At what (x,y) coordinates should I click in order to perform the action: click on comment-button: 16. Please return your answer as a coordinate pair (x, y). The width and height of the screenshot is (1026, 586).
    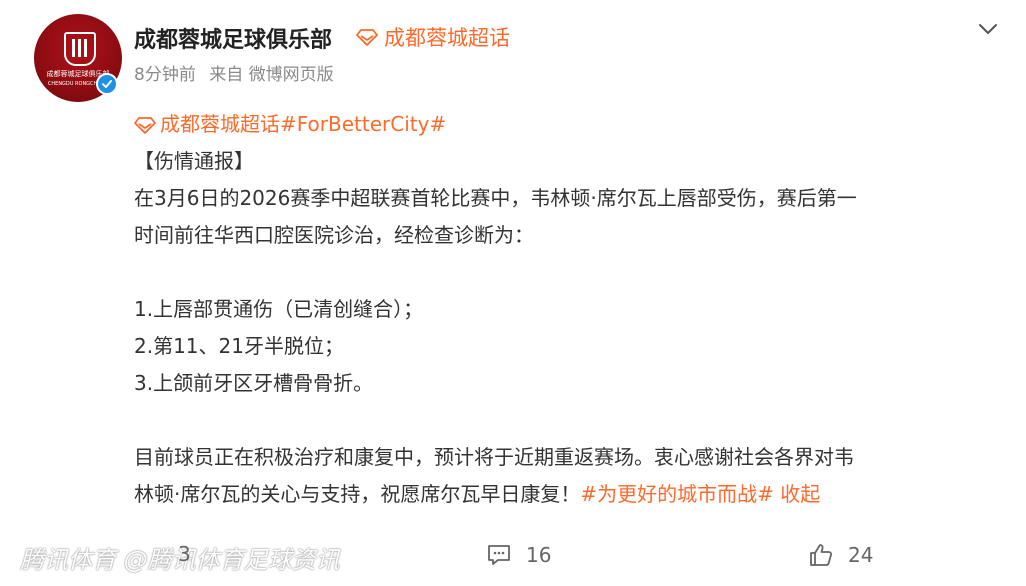
    Looking at the image, I should click on (518, 555).